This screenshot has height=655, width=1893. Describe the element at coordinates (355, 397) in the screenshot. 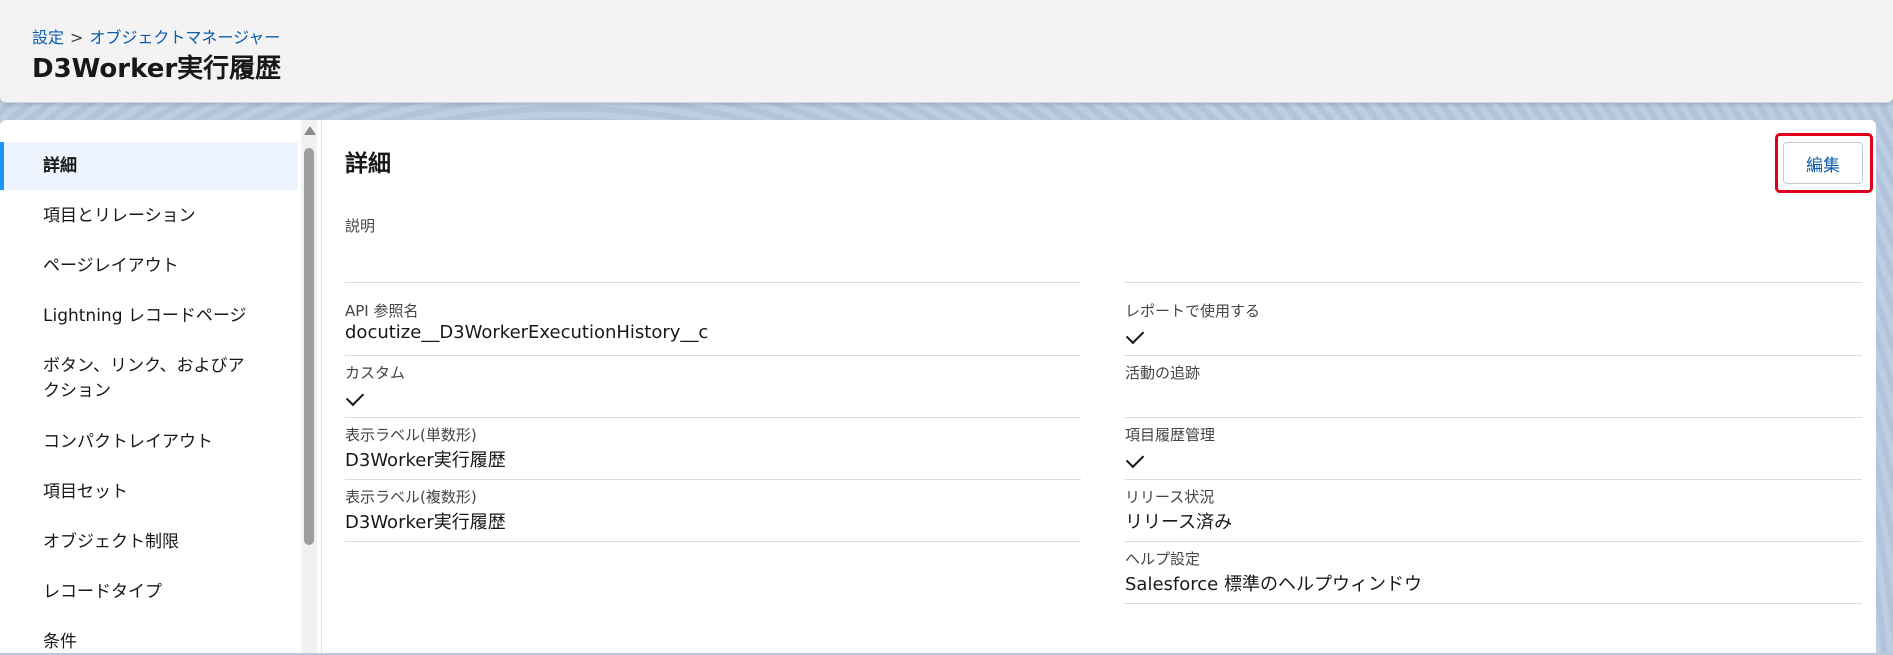

I see `custom-check-icon` at that location.